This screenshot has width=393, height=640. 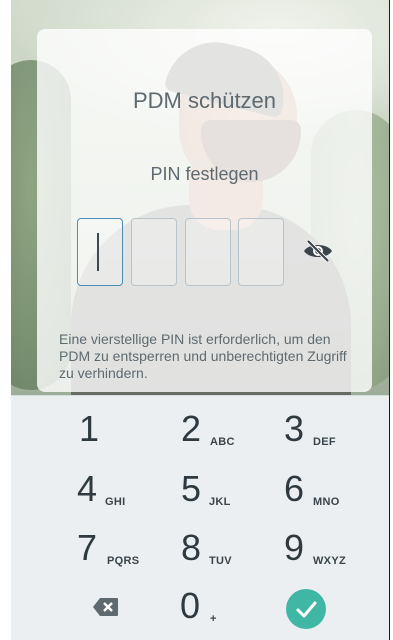 I want to click on key-6-letters: MNO, so click(x=326, y=502).